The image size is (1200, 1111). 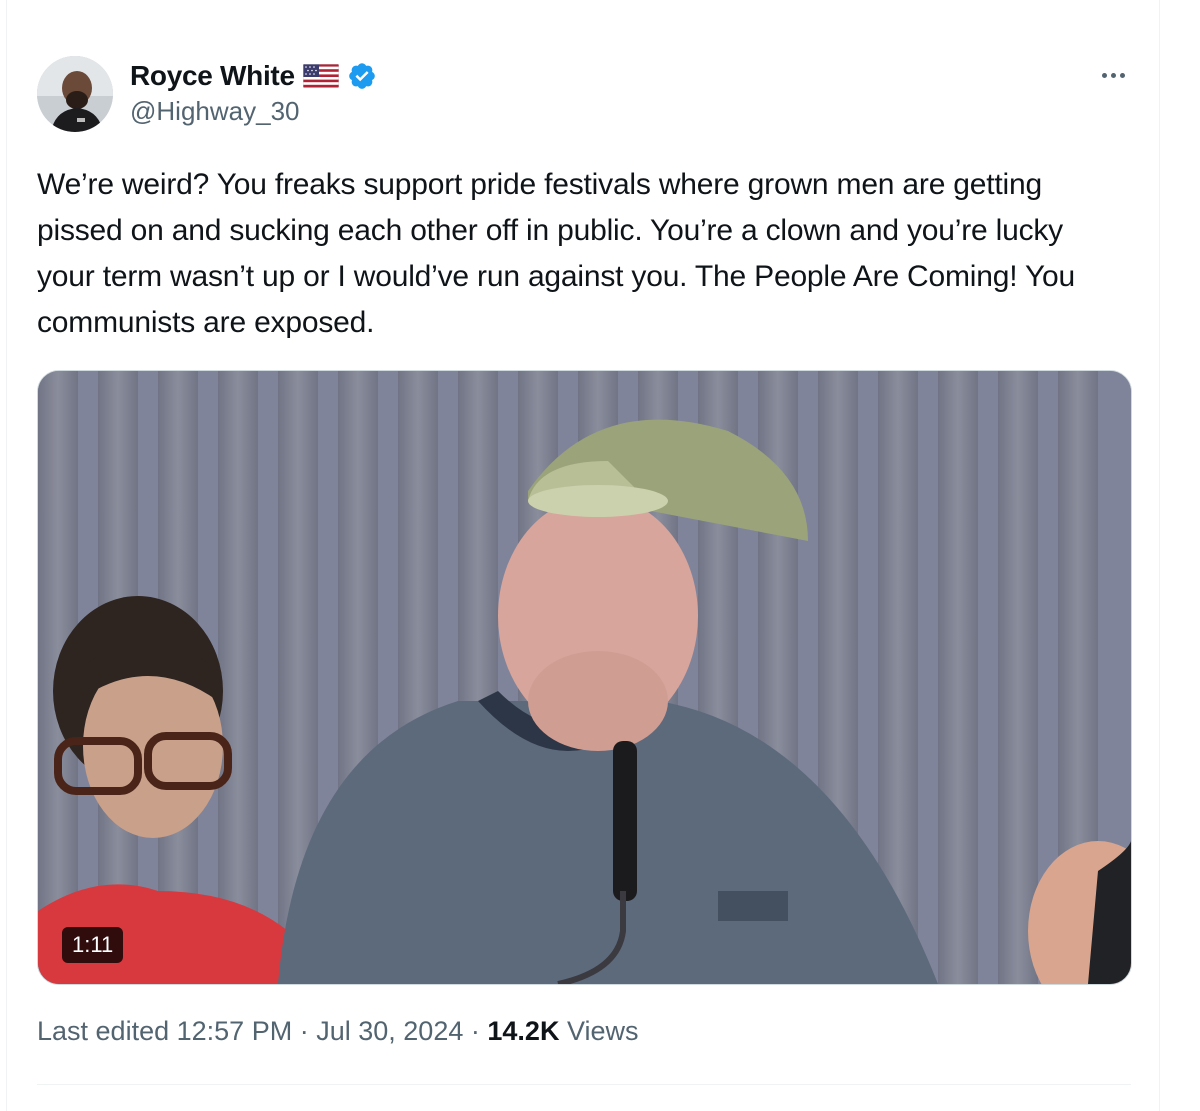 What do you see at coordinates (214, 111) in the screenshot?
I see `author-handle: @Highway_30` at bounding box center [214, 111].